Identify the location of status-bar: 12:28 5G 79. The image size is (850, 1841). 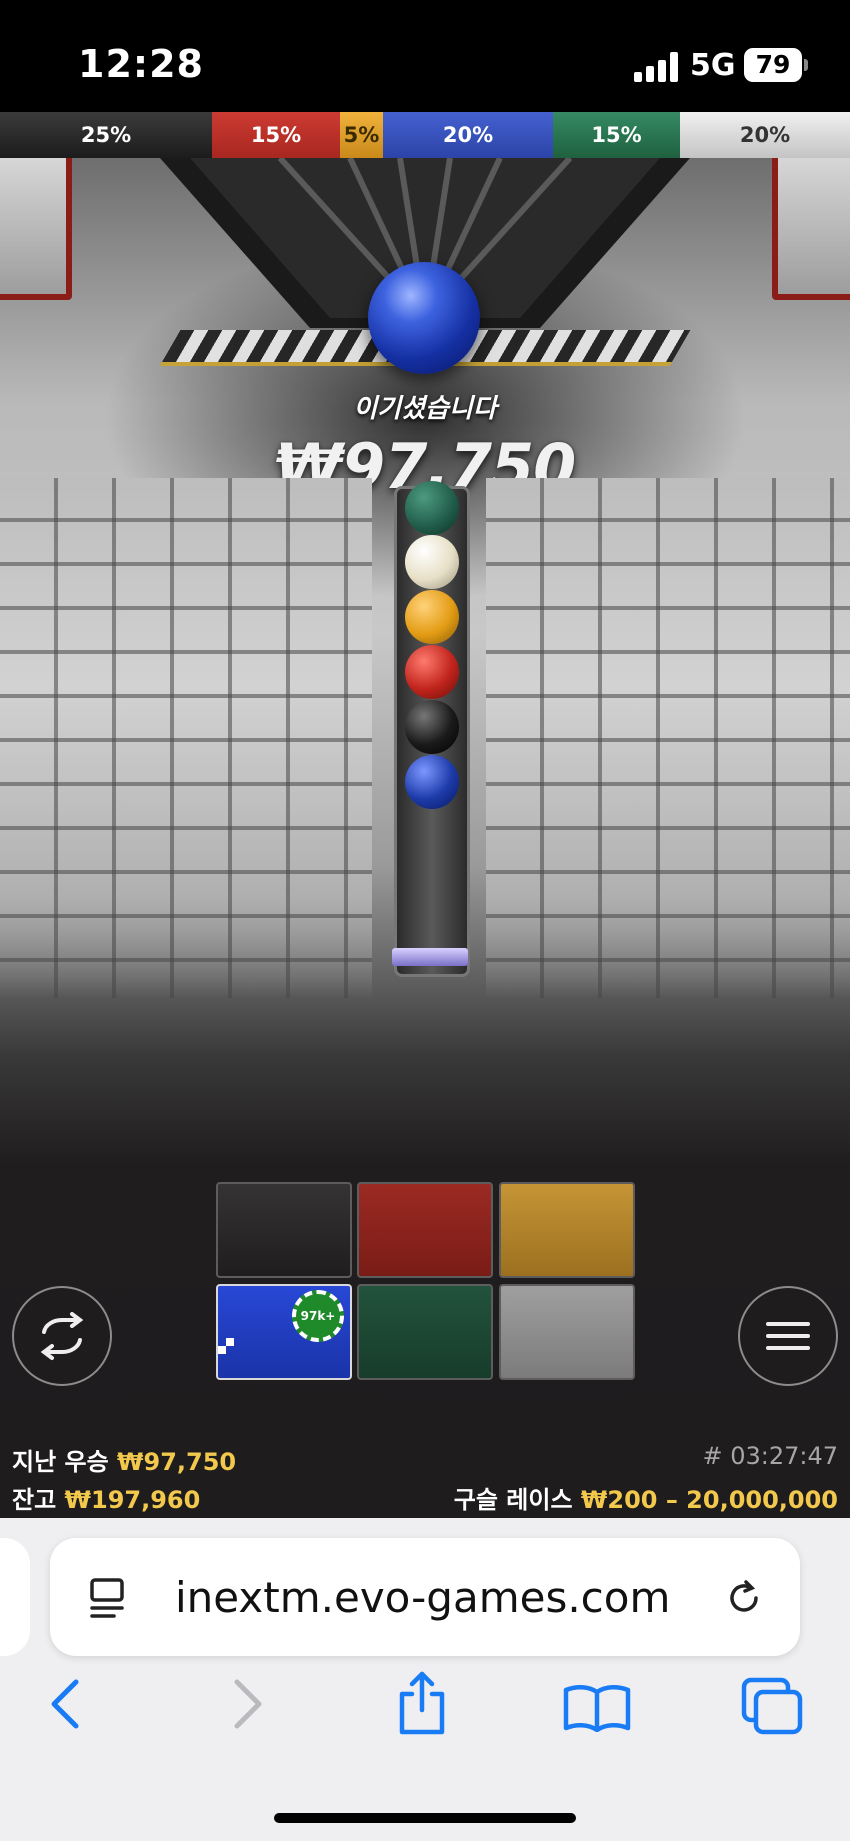
(425, 56).